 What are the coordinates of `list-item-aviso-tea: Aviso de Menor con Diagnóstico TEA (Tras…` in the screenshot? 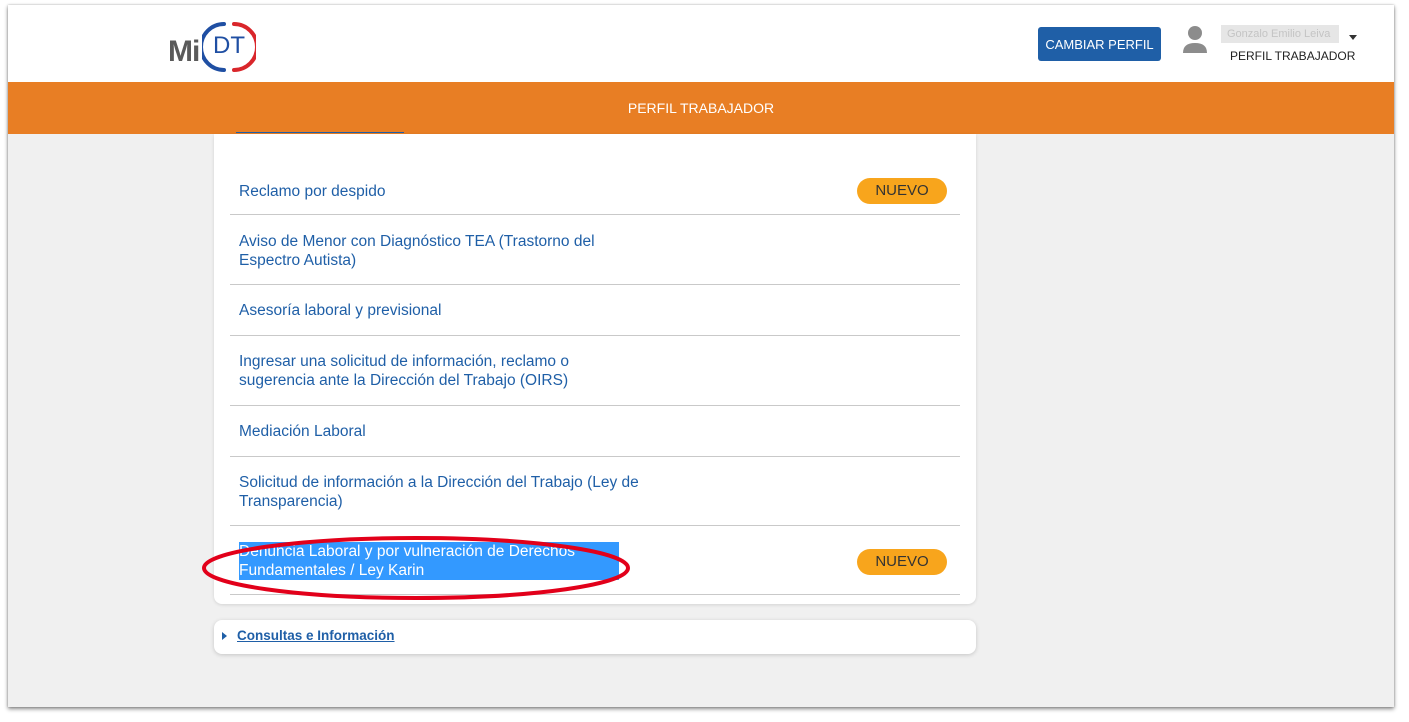 It's located at (595, 250).